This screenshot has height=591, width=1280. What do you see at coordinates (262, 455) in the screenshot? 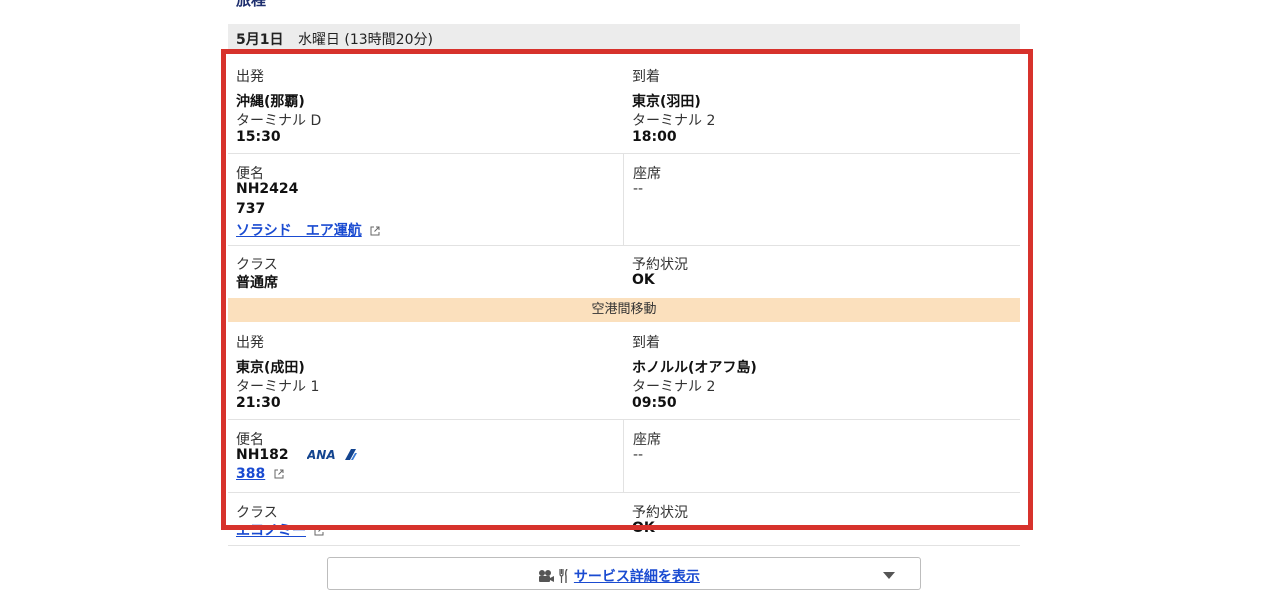
I see `flight-number: NH182` at bounding box center [262, 455].